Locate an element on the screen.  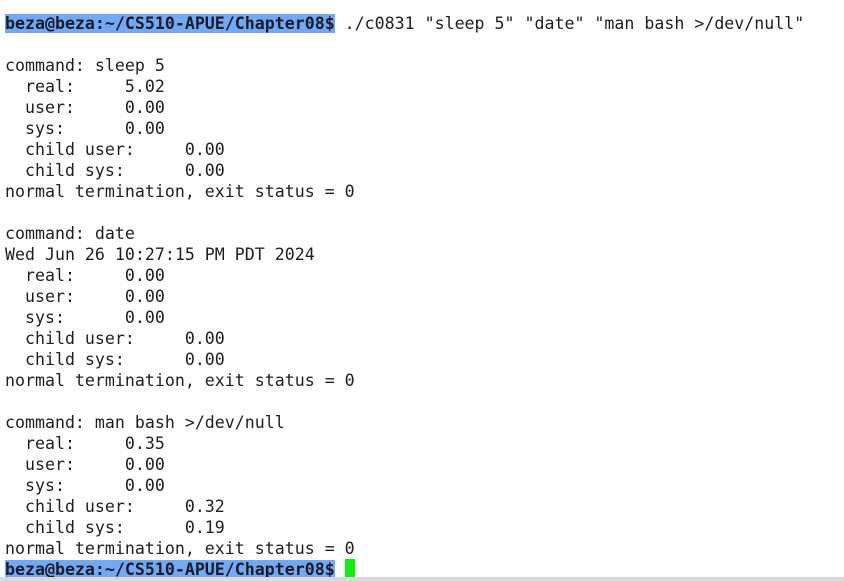
output-line: child user: 0.32 is located at coordinates (115, 506).